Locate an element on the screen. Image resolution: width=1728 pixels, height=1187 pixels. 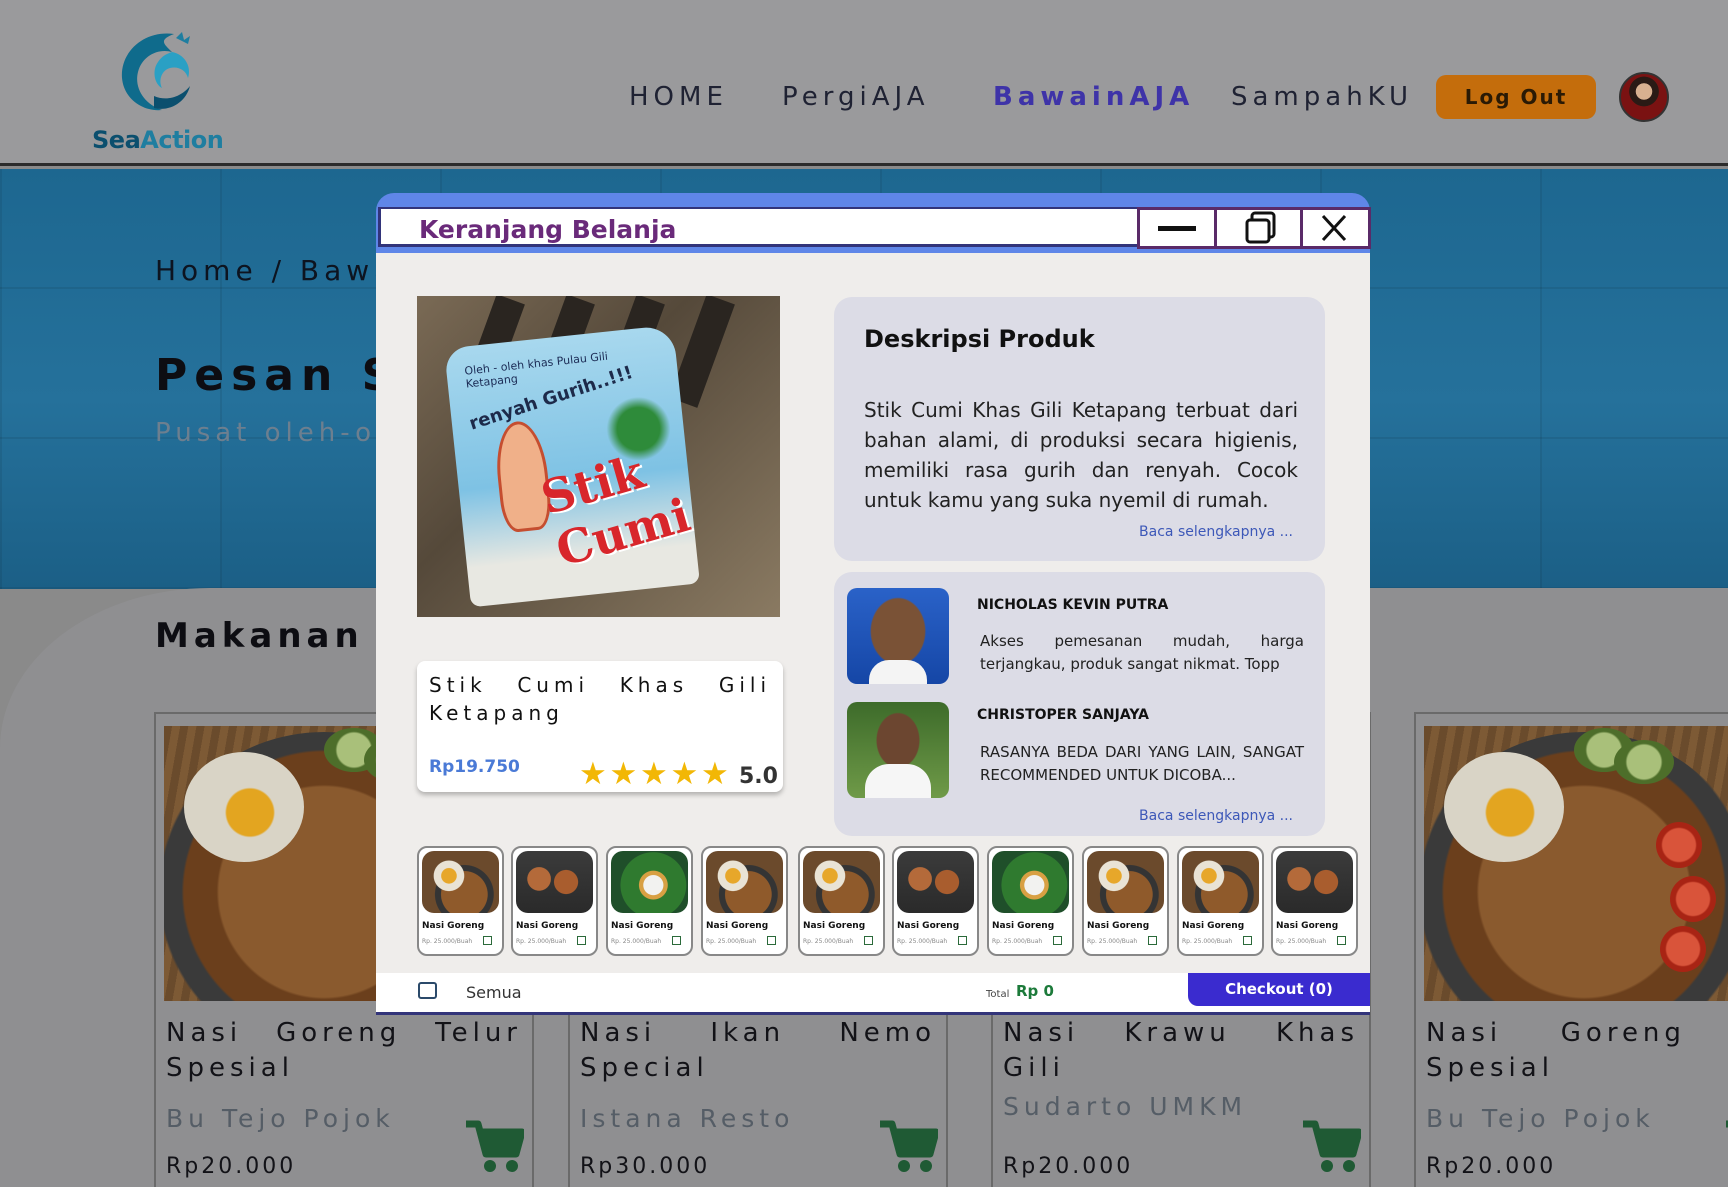
food-price: Rp30.000 is located at coordinates (645, 1166).